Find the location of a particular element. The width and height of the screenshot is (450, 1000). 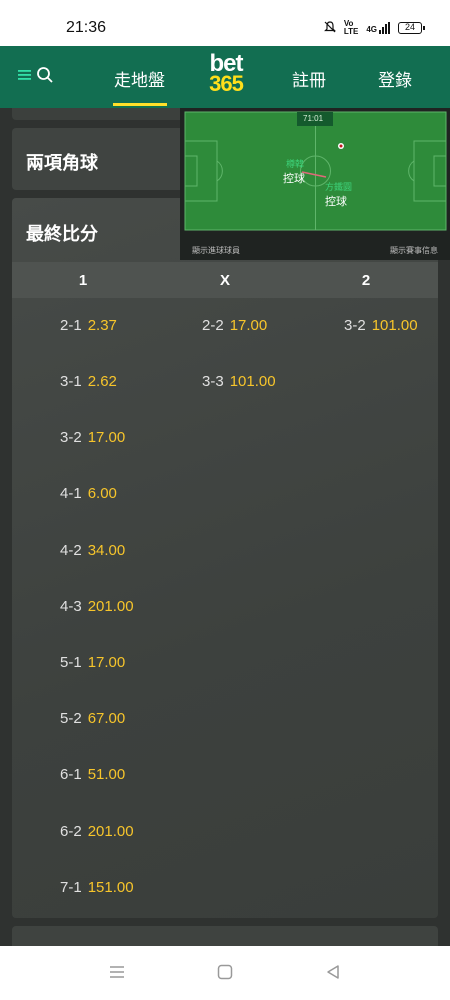

battery-level: 24 is located at coordinates (409, 27).